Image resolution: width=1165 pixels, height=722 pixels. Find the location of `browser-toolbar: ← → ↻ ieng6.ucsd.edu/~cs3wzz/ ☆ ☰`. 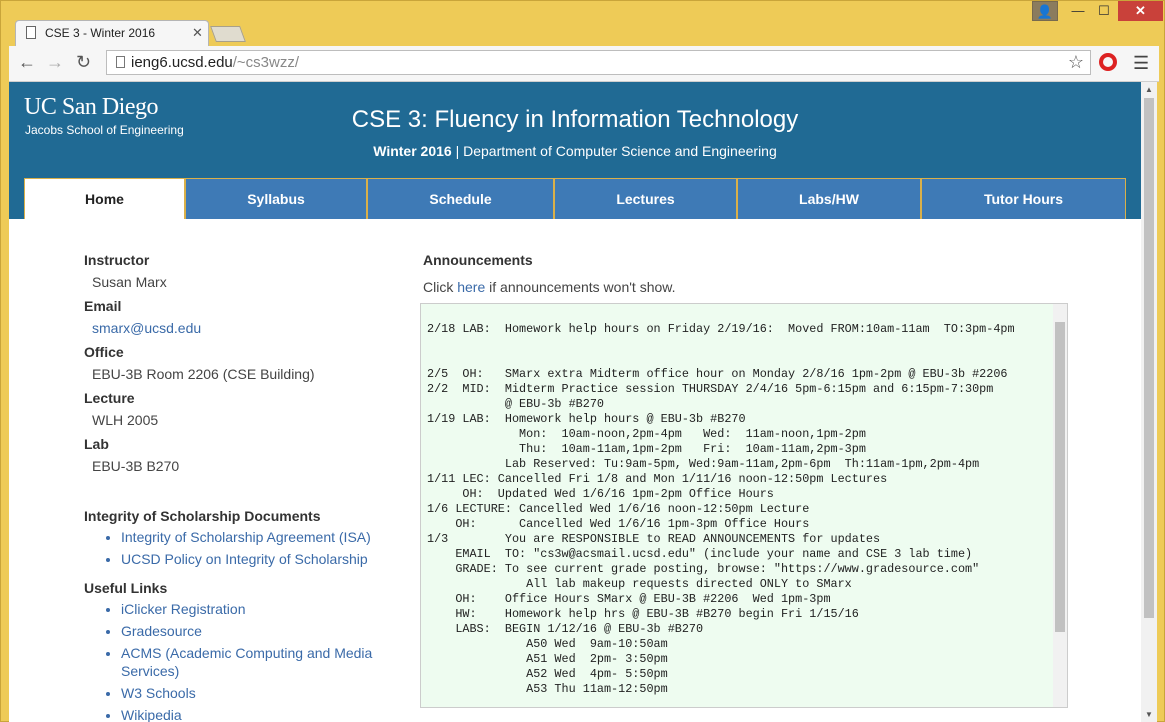

browser-toolbar: ← → ↻ ieng6.ucsd.edu/~cs3wzz/ ☆ ☰ is located at coordinates (584, 64).